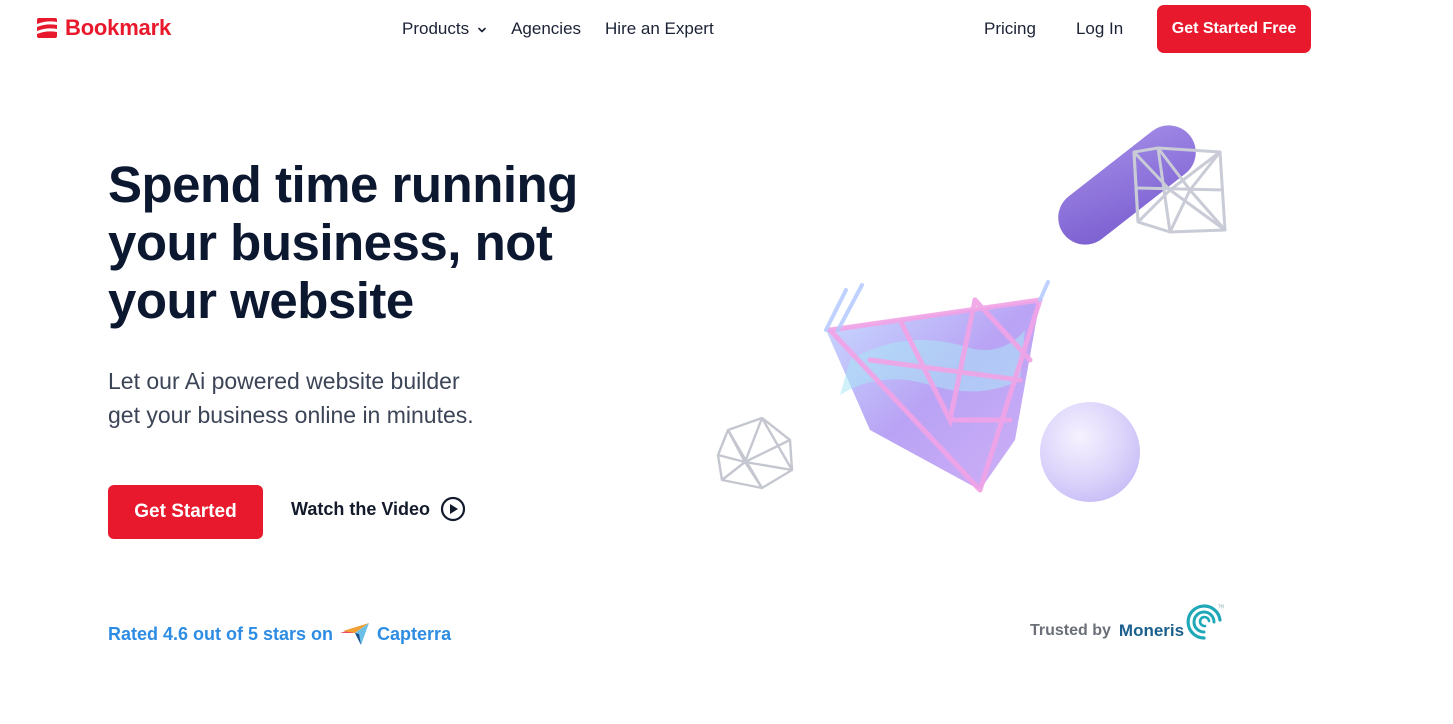  Describe the element at coordinates (1010, 29) in the screenshot. I see `nav-pricing: Pricing` at that location.